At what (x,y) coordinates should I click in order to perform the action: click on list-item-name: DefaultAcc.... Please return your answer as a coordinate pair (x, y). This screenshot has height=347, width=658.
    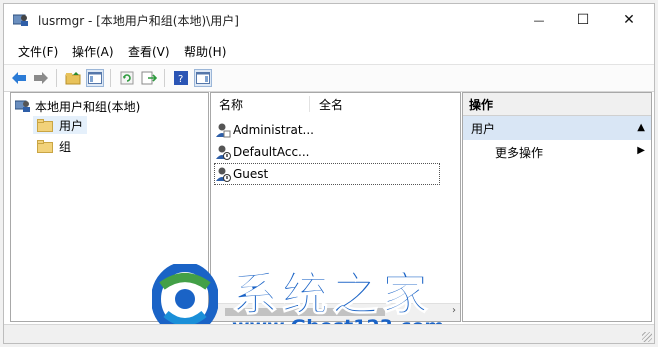
    Looking at the image, I should click on (271, 152).